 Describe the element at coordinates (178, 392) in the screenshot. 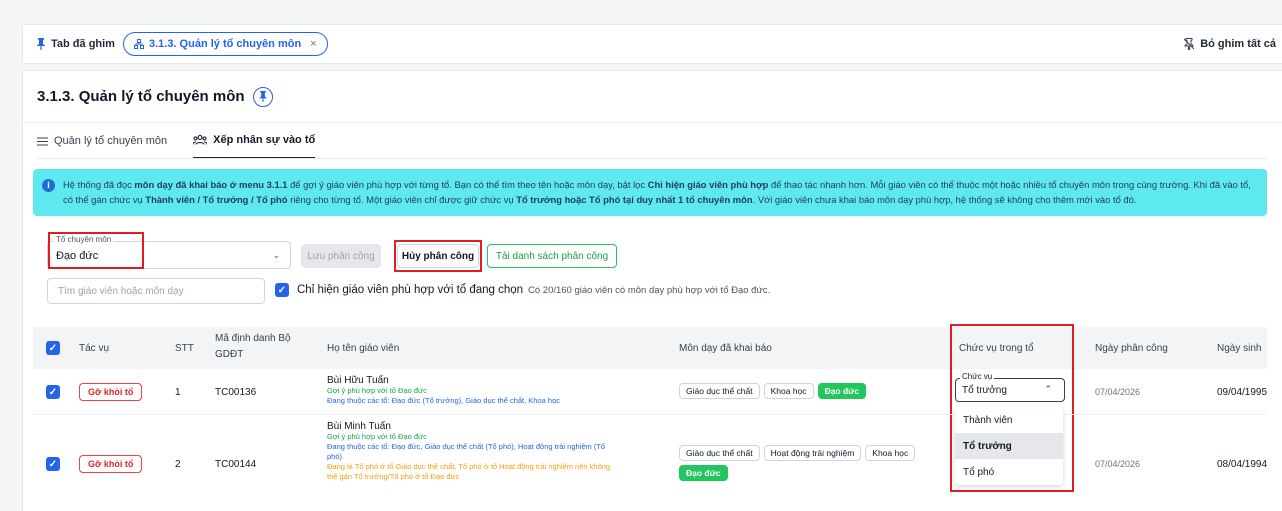

I see `row-stt: 1` at that location.